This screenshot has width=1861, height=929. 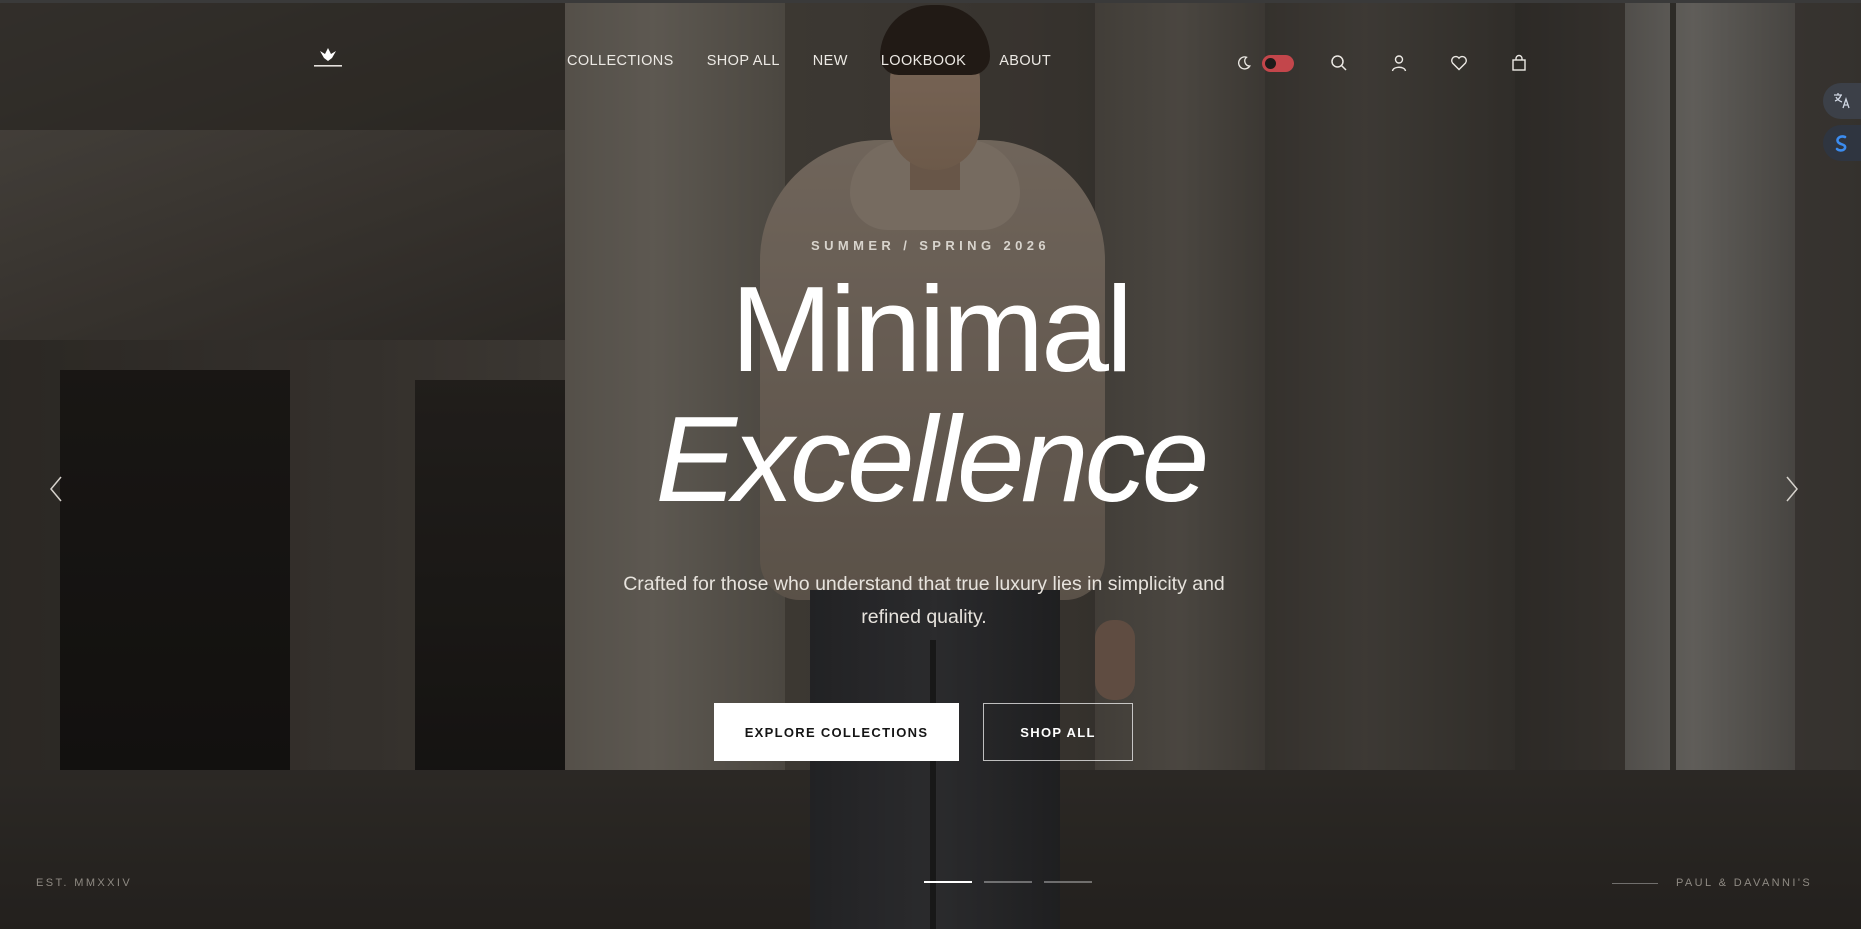 I want to click on hero-title-line2: Excellence, so click(x=932, y=459).